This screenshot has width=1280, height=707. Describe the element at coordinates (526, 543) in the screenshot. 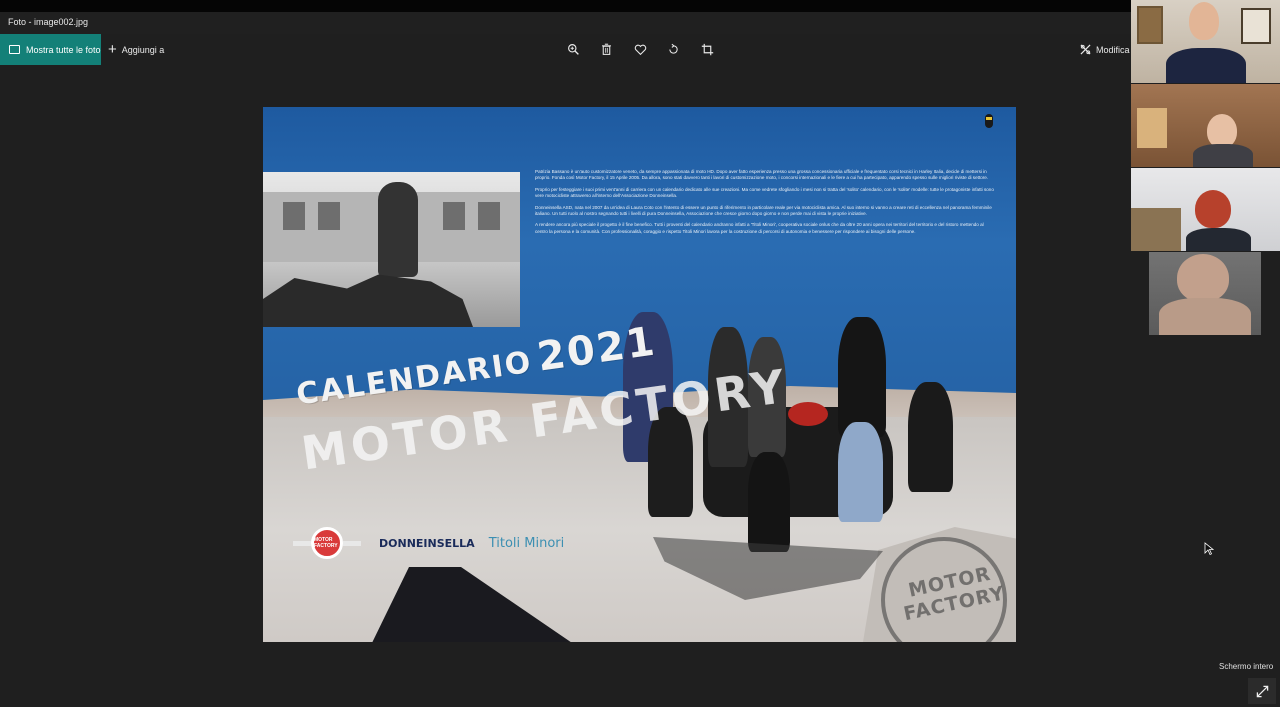

I see `titoli-minori-logo: Titoli Minori` at that location.